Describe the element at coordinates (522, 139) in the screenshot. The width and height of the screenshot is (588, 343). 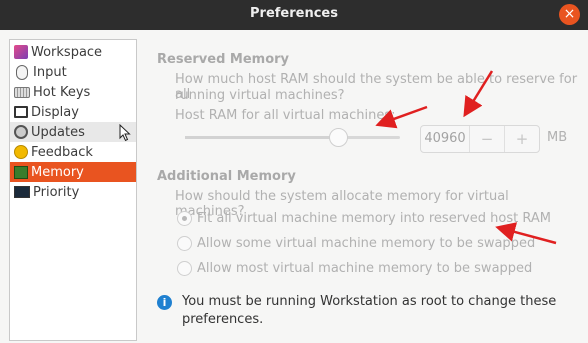
I see `increment-button: +` at that location.